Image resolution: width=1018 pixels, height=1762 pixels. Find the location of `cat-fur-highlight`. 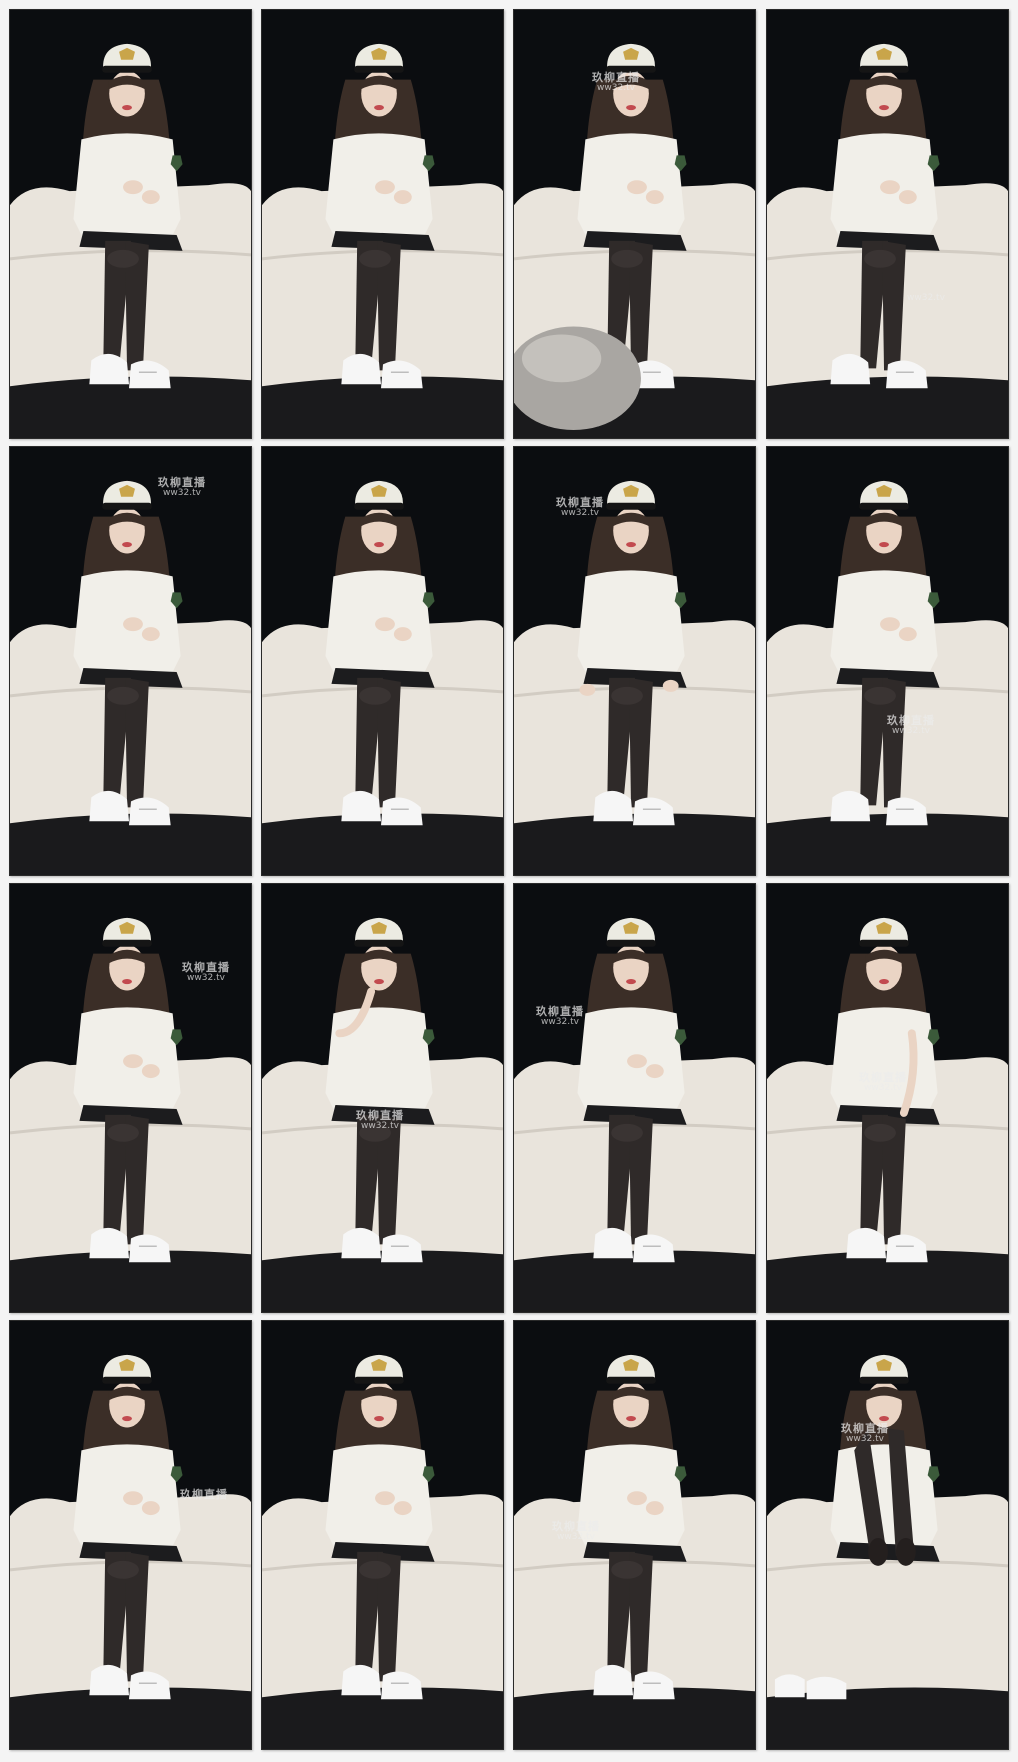

cat-fur-highlight is located at coordinates (561, 358).